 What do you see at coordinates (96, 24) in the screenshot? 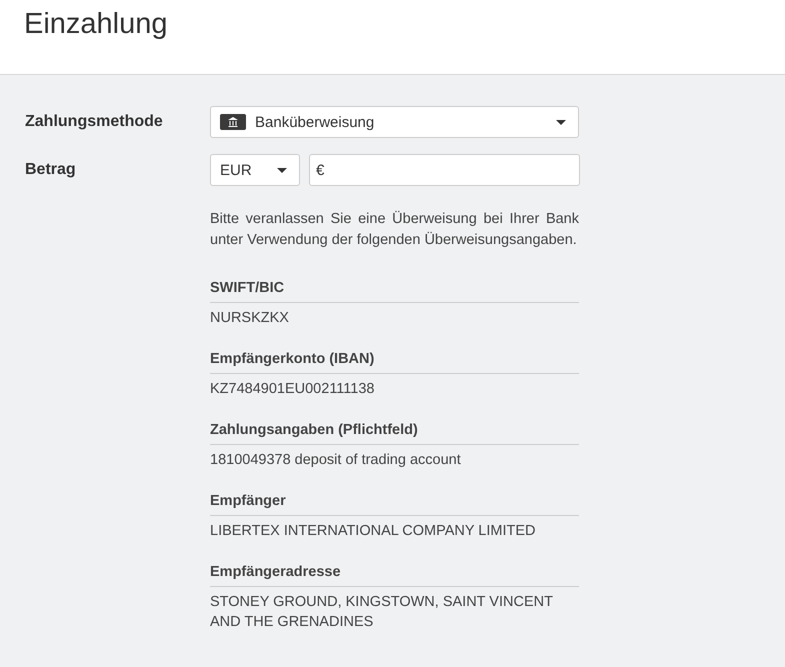
I see `page-title: Einzahlung` at bounding box center [96, 24].